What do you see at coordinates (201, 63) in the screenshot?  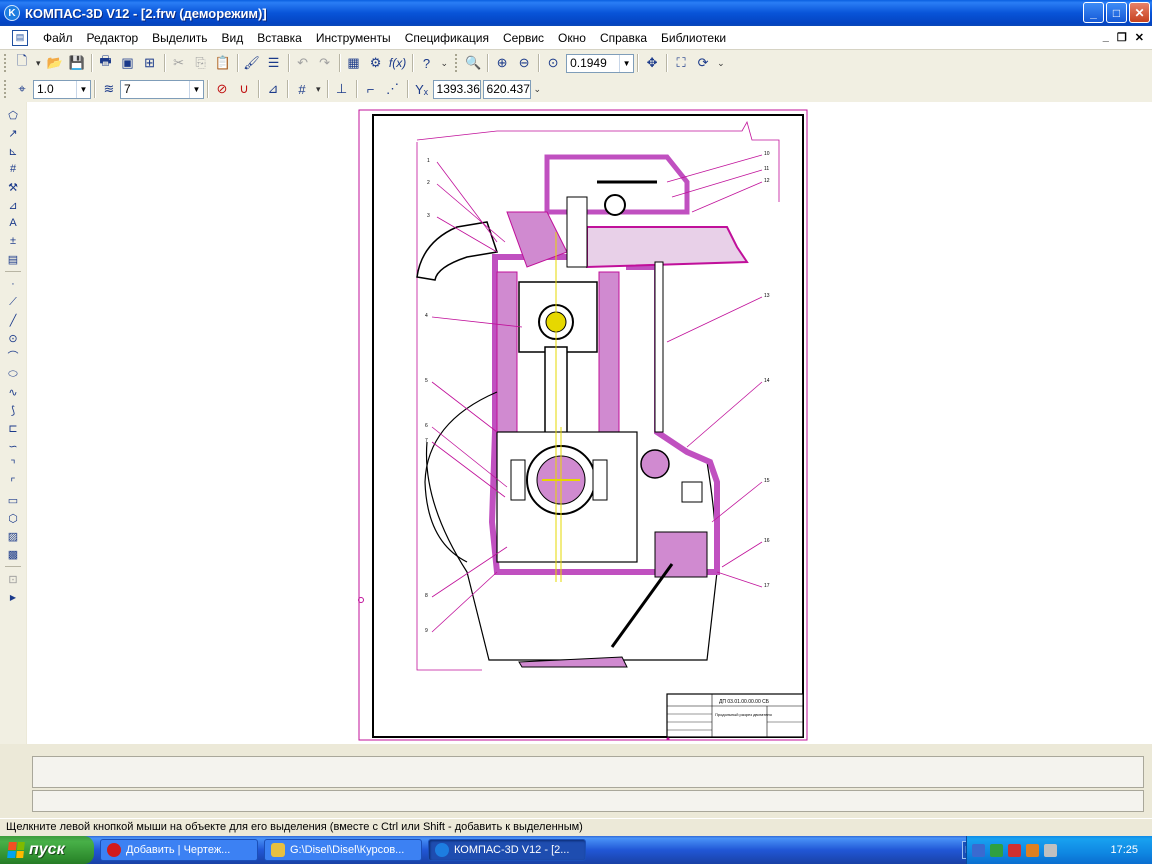 I see `copy-icon: ⎘` at bounding box center [201, 63].